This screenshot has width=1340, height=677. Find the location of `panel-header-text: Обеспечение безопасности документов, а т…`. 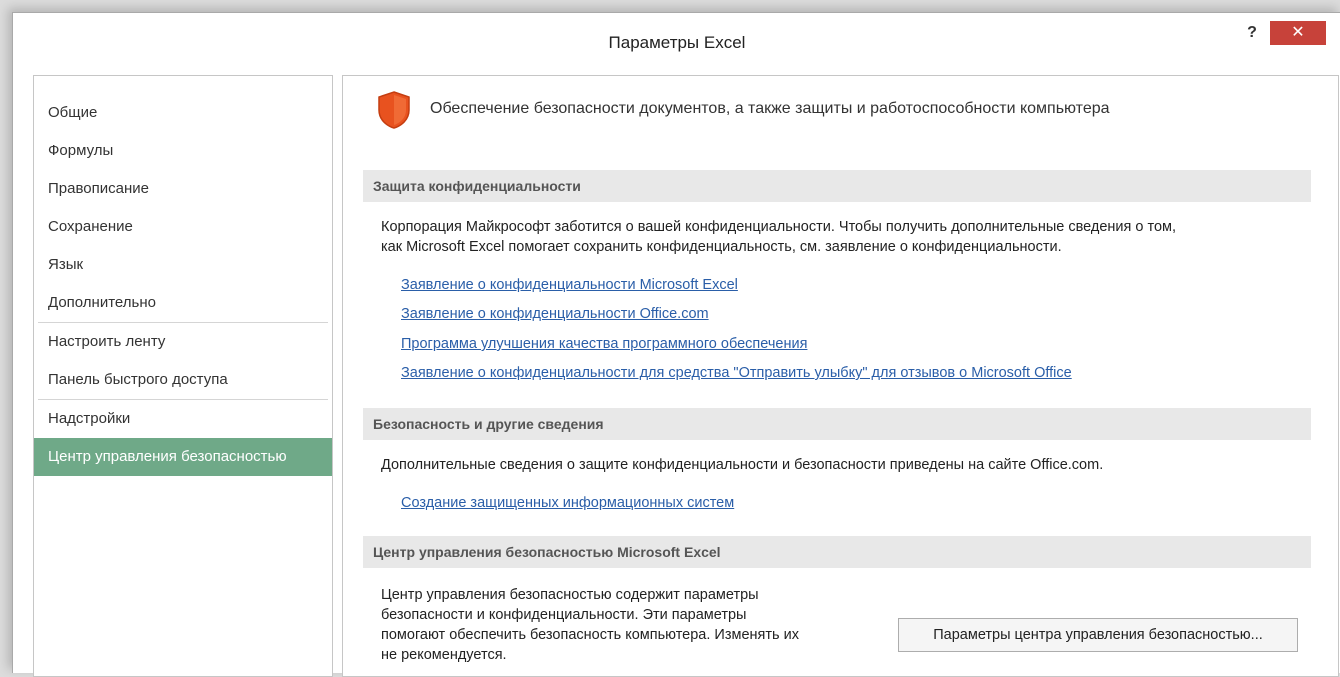

panel-header-text: Обеспечение безопасности документов, а т… is located at coordinates (770, 108).